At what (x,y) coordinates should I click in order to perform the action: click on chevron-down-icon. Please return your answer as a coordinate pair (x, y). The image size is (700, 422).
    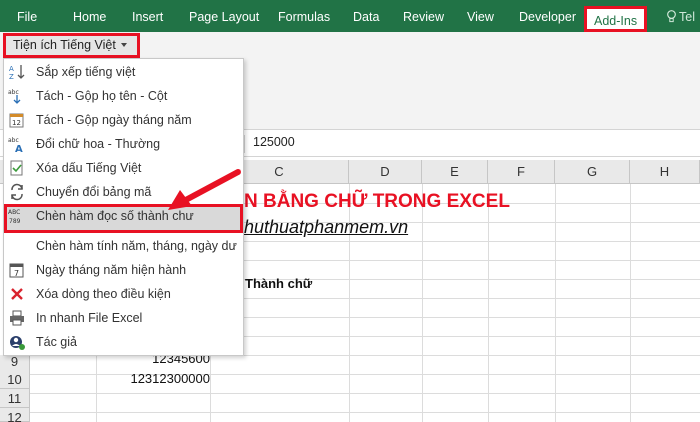
    Looking at the image, I should click on (123, 45).